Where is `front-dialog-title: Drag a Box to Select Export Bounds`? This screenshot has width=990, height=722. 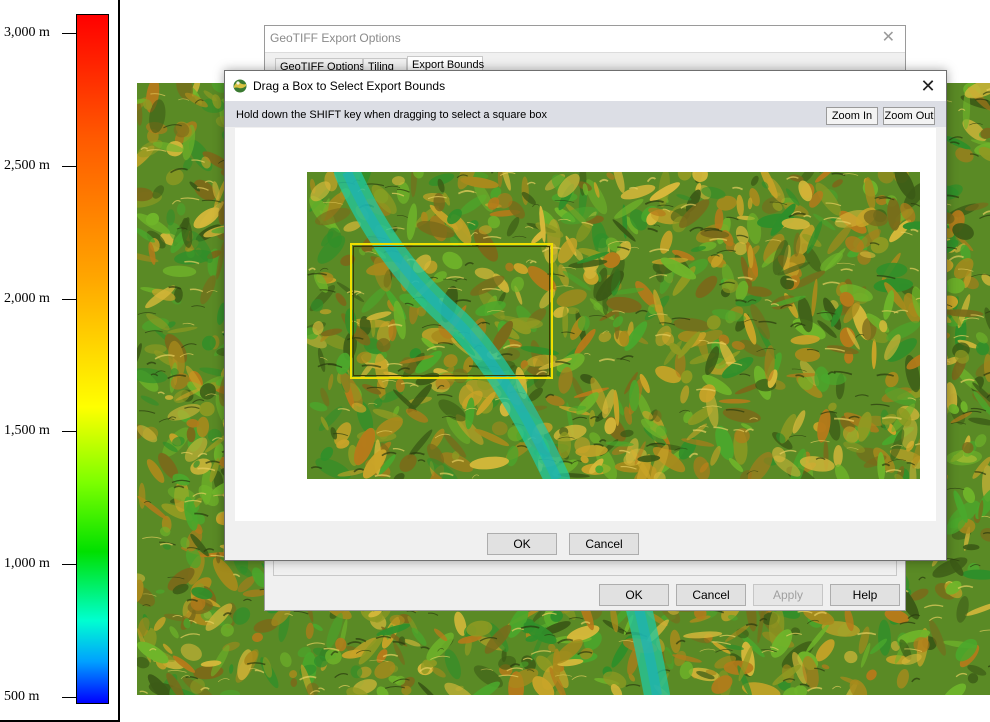 front-dialog-title: Drag a Box to Select Export Bounds is located at coordinates (349, 86).